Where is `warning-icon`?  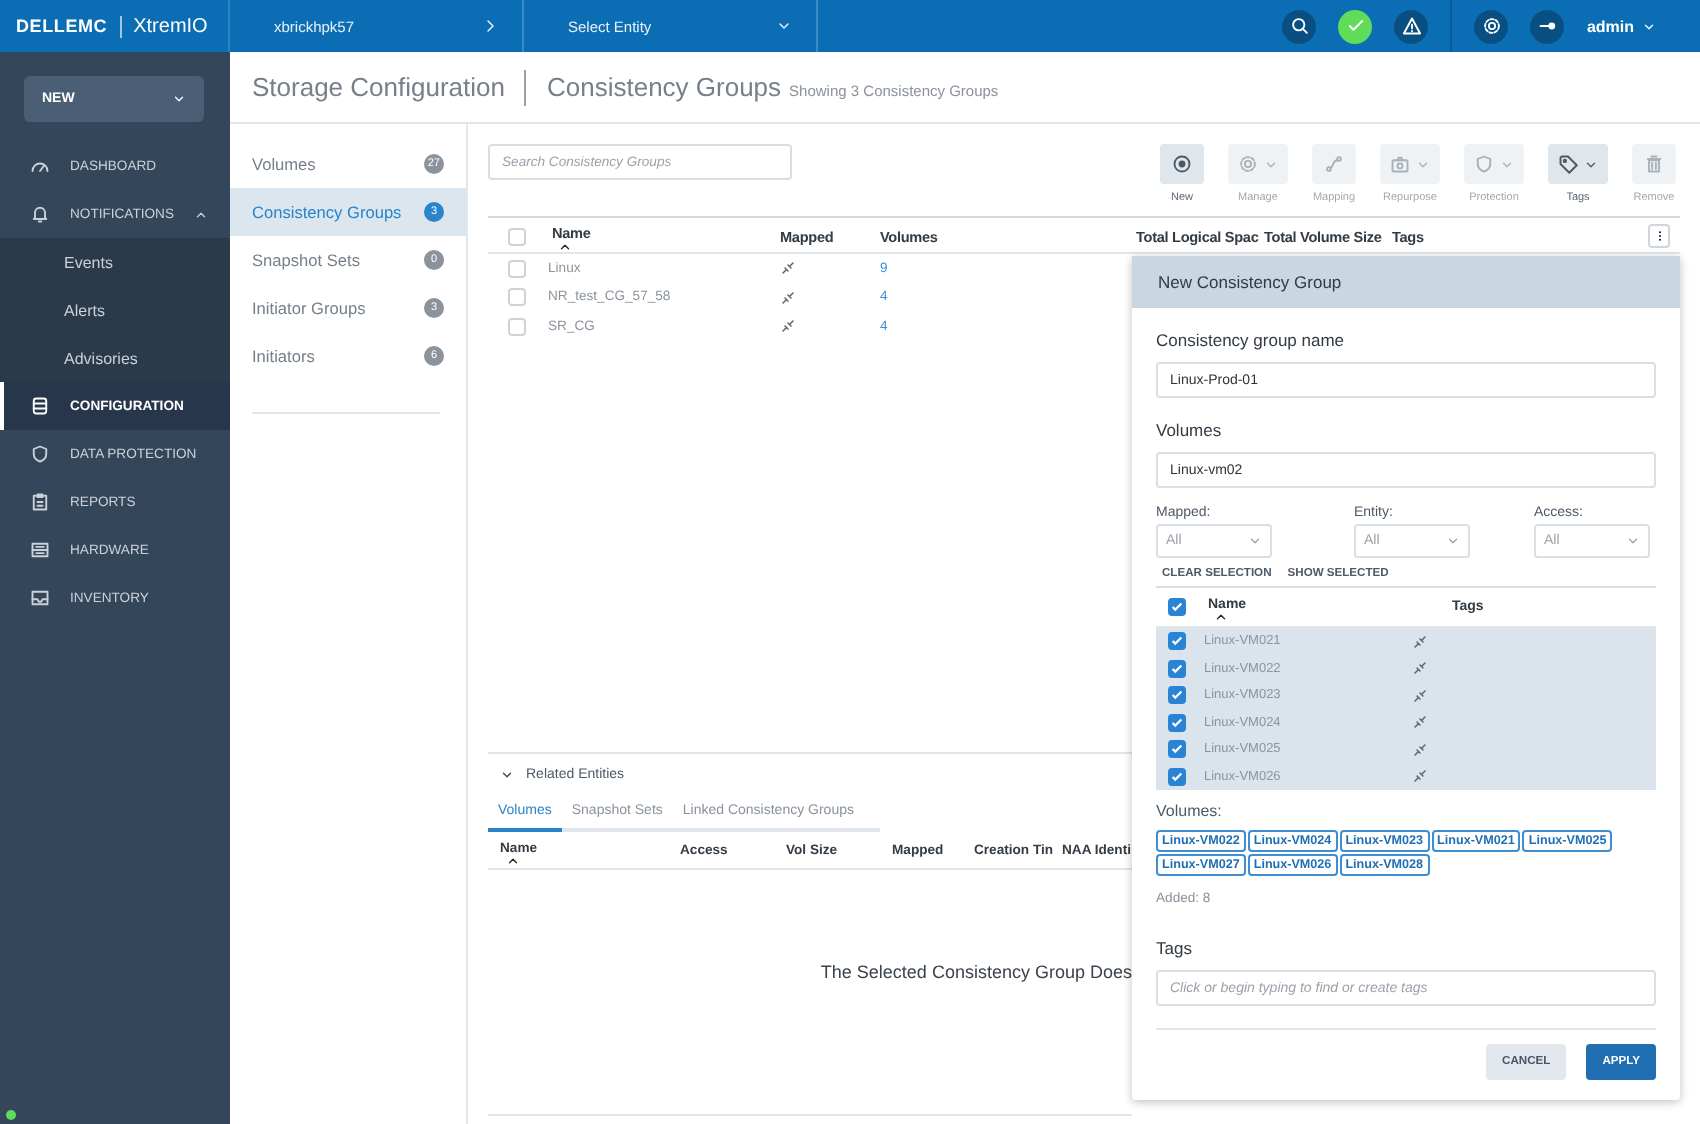
warning-icon is located at coordinates (1411, 26).